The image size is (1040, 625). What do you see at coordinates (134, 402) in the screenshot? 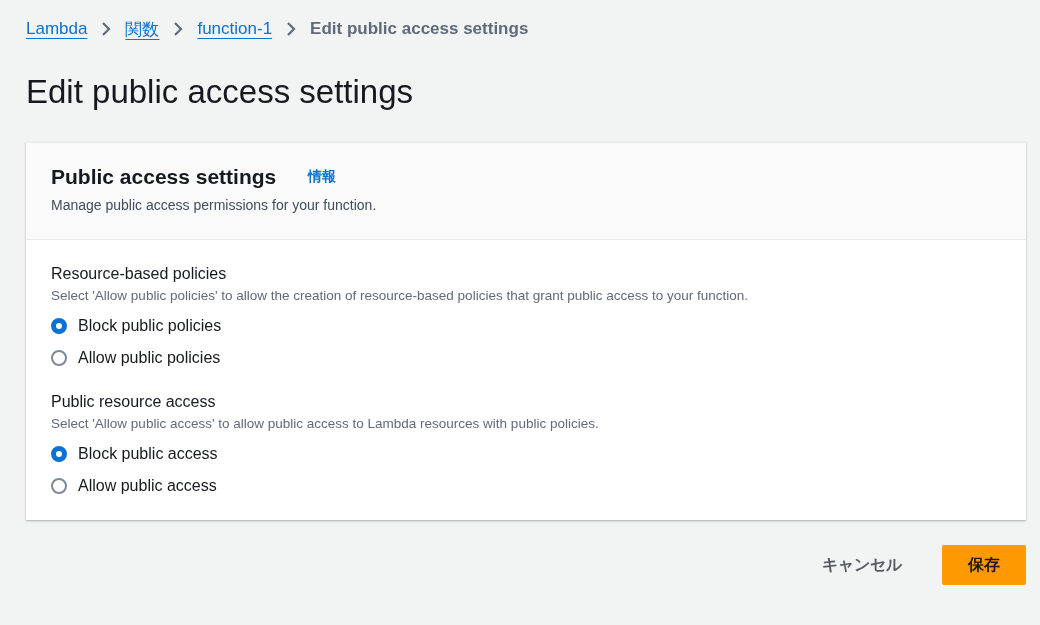
I see `group-label: Public resource access` at bounding box center [134, 402].